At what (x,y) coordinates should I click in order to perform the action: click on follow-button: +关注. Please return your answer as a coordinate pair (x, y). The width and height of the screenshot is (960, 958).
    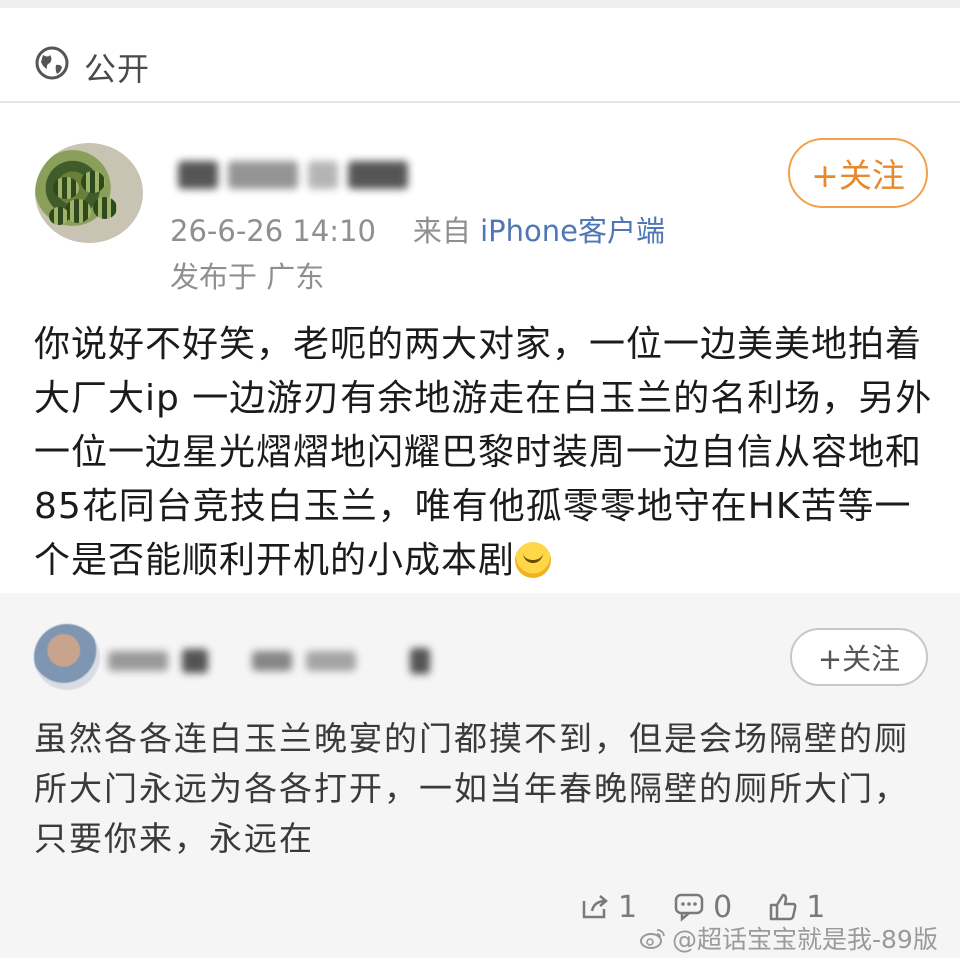
    Looking at the image, I should click on (858, 173).